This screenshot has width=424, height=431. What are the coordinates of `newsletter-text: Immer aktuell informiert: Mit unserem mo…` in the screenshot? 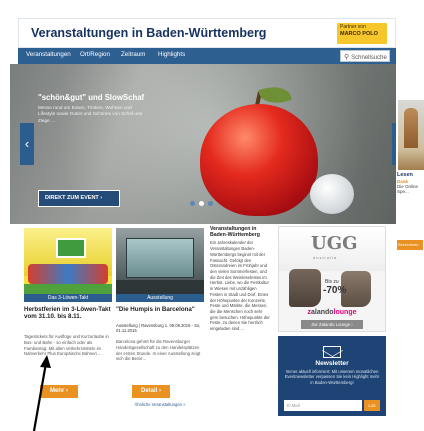 It's located at (332, 377).